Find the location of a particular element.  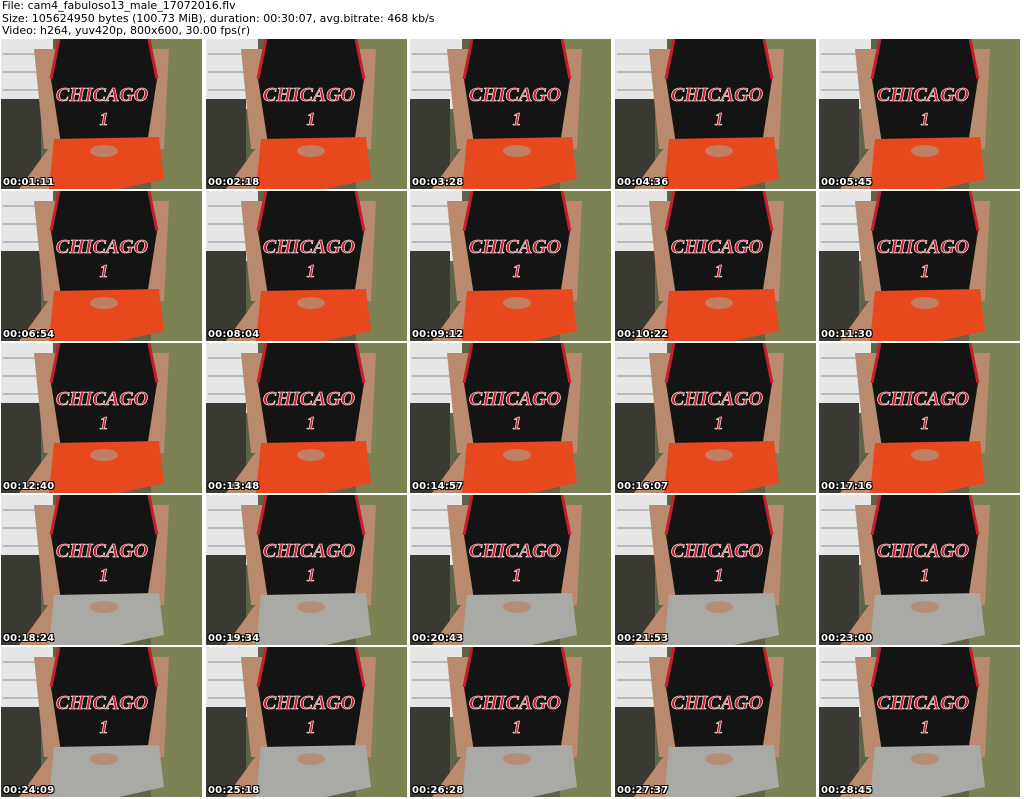

video-thumbnail: CHICAGO 1 00:16:07 is located at coordinates (715, 418).